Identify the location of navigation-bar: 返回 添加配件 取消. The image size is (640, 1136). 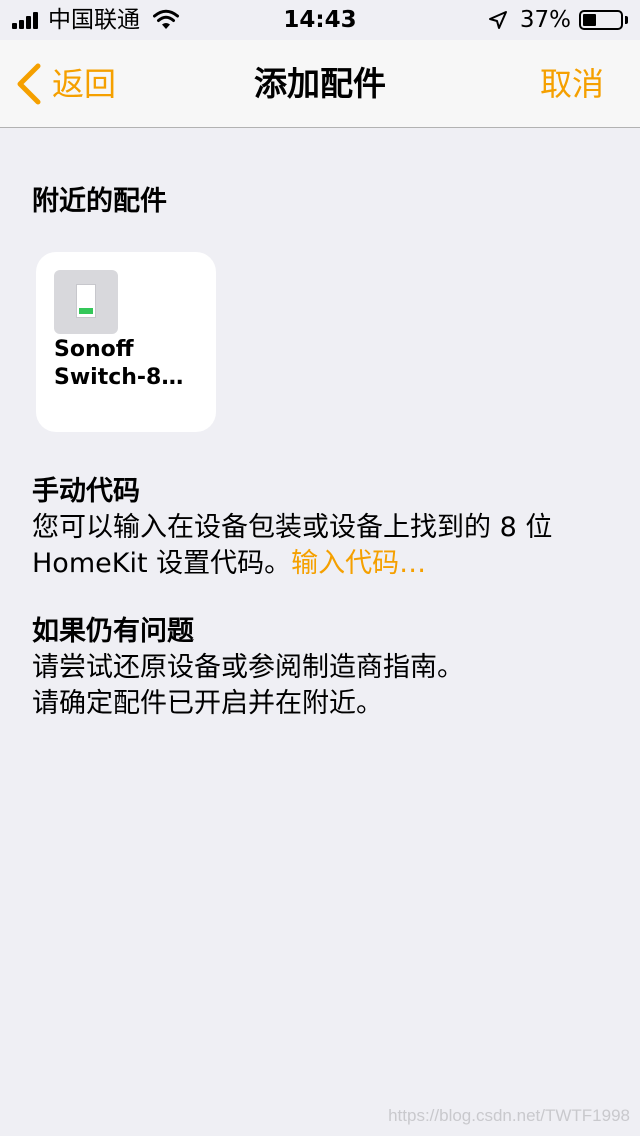
(320, 84).